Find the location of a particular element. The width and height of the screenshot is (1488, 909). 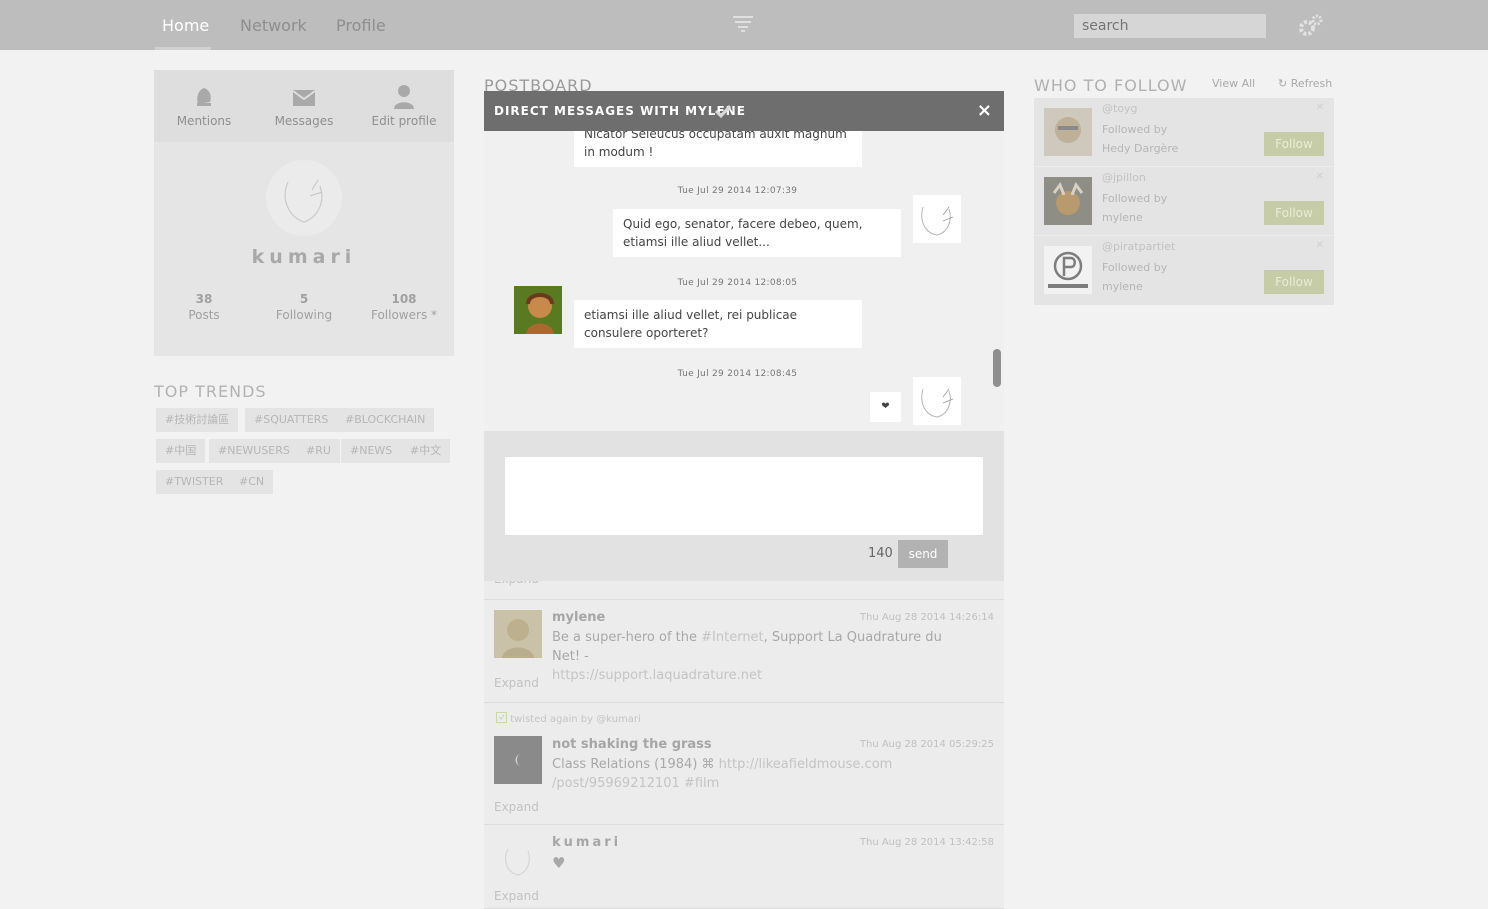

timeline-post: kumari Thu Aug 28 2014 13:42:58 ♥ Expand is located at coordinates (744, 867).